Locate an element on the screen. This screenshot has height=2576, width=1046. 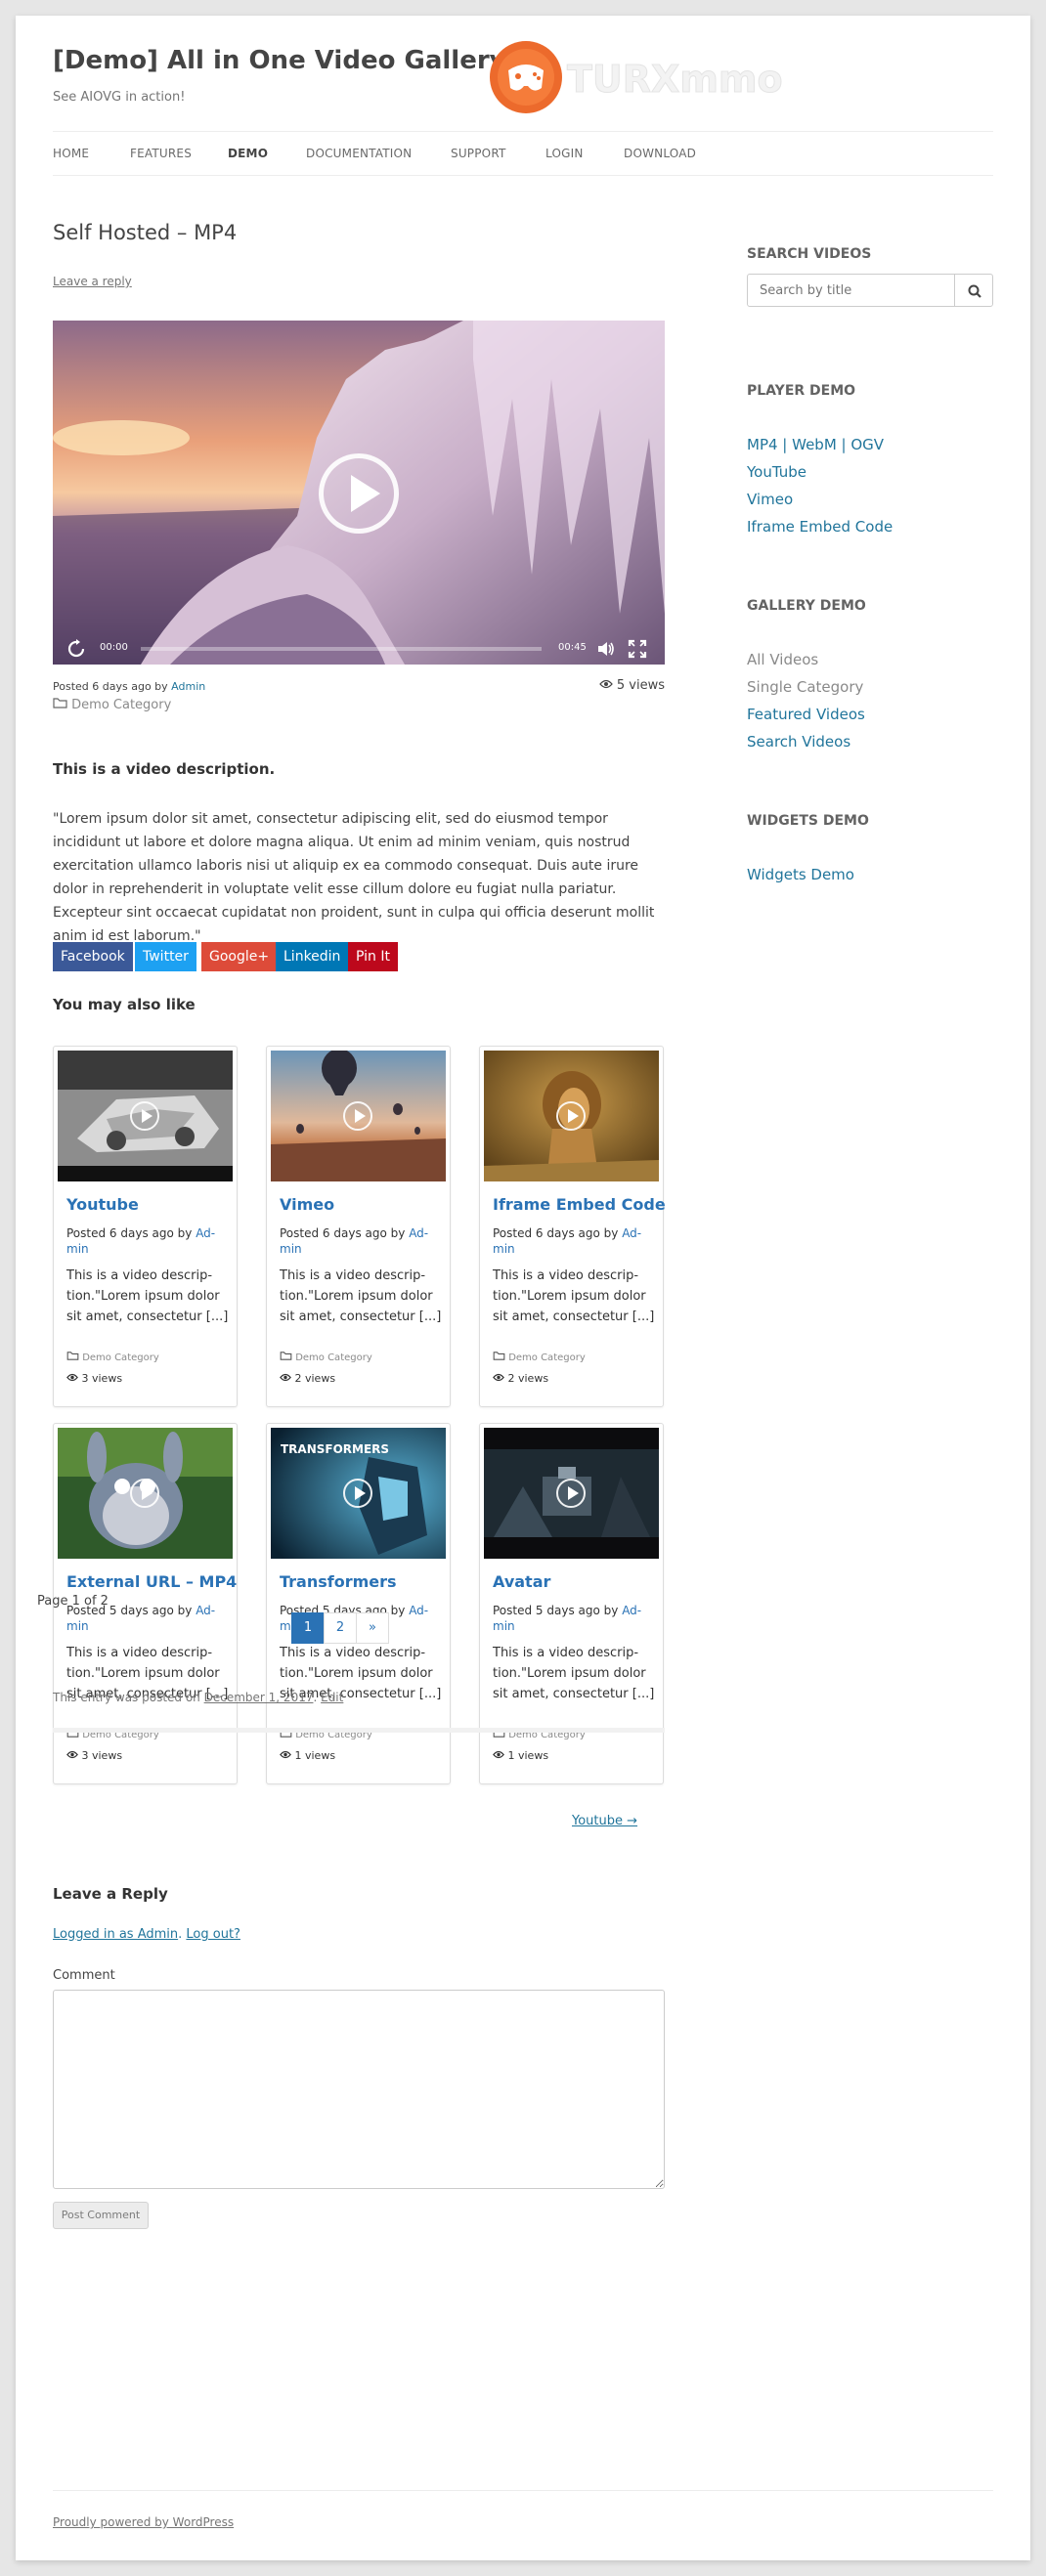
video-player: 00:00 00:45 is located at coordinates (359, 493).